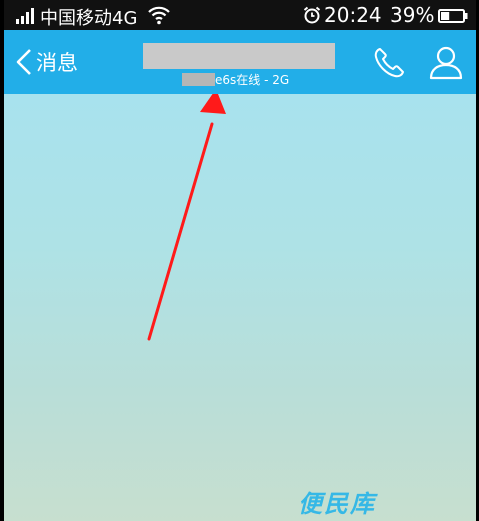  Describe the element at coordinates (23, 62) in the screenshot. I see `back-chevron-icon` at that location.